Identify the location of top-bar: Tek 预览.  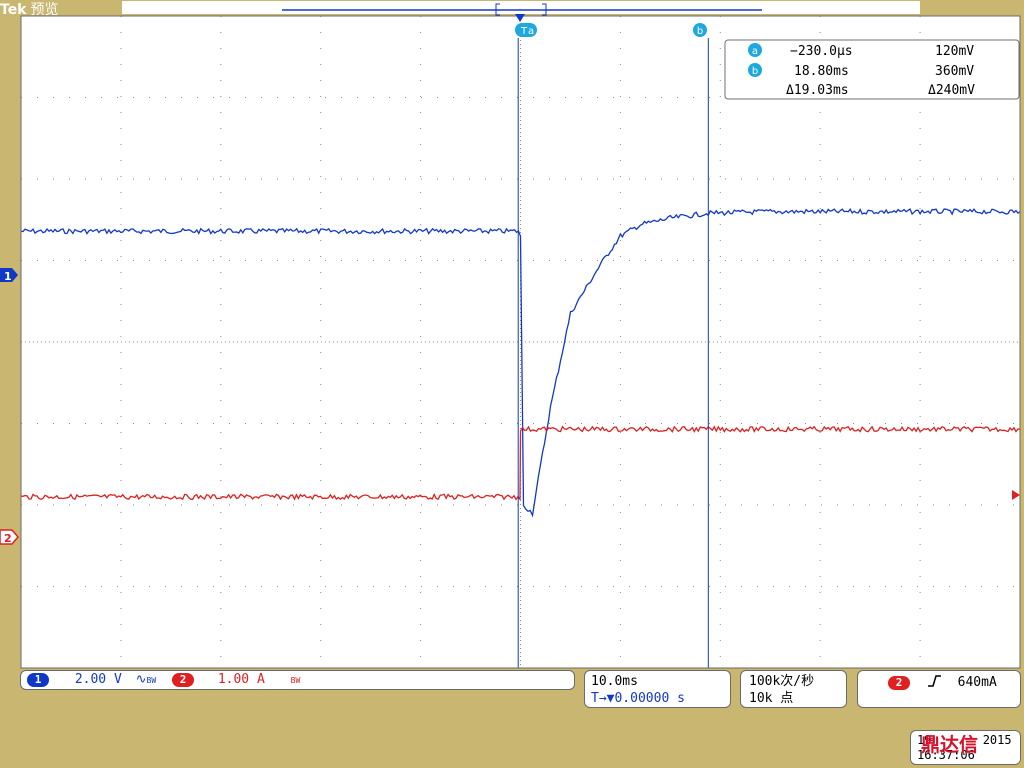
(512, 9).